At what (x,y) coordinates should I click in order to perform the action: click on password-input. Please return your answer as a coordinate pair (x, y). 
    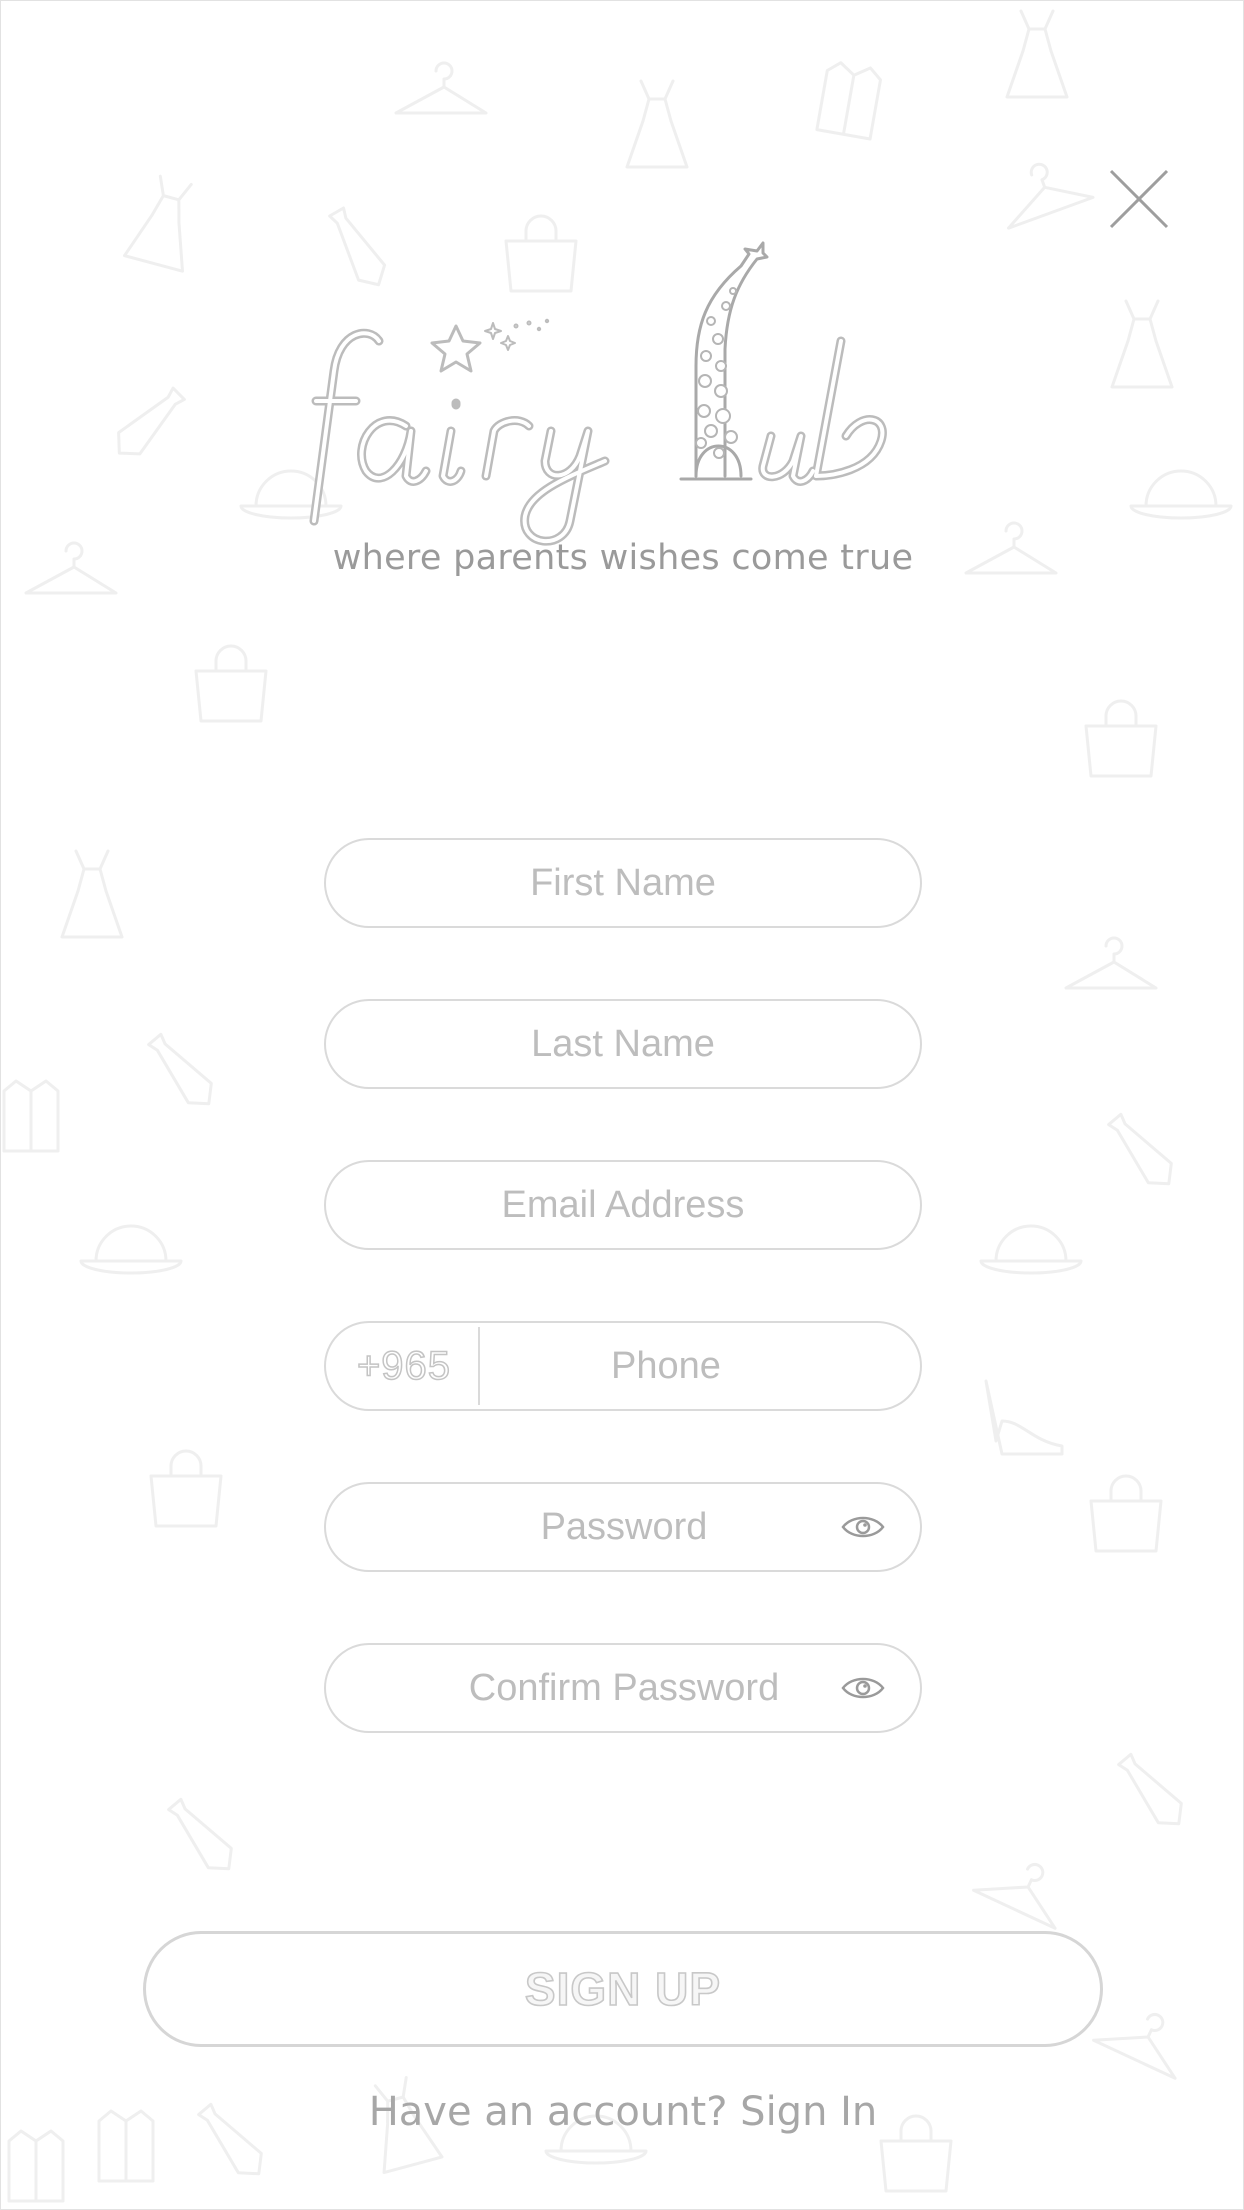
    Looking at the image, I should click on (623, 1527).